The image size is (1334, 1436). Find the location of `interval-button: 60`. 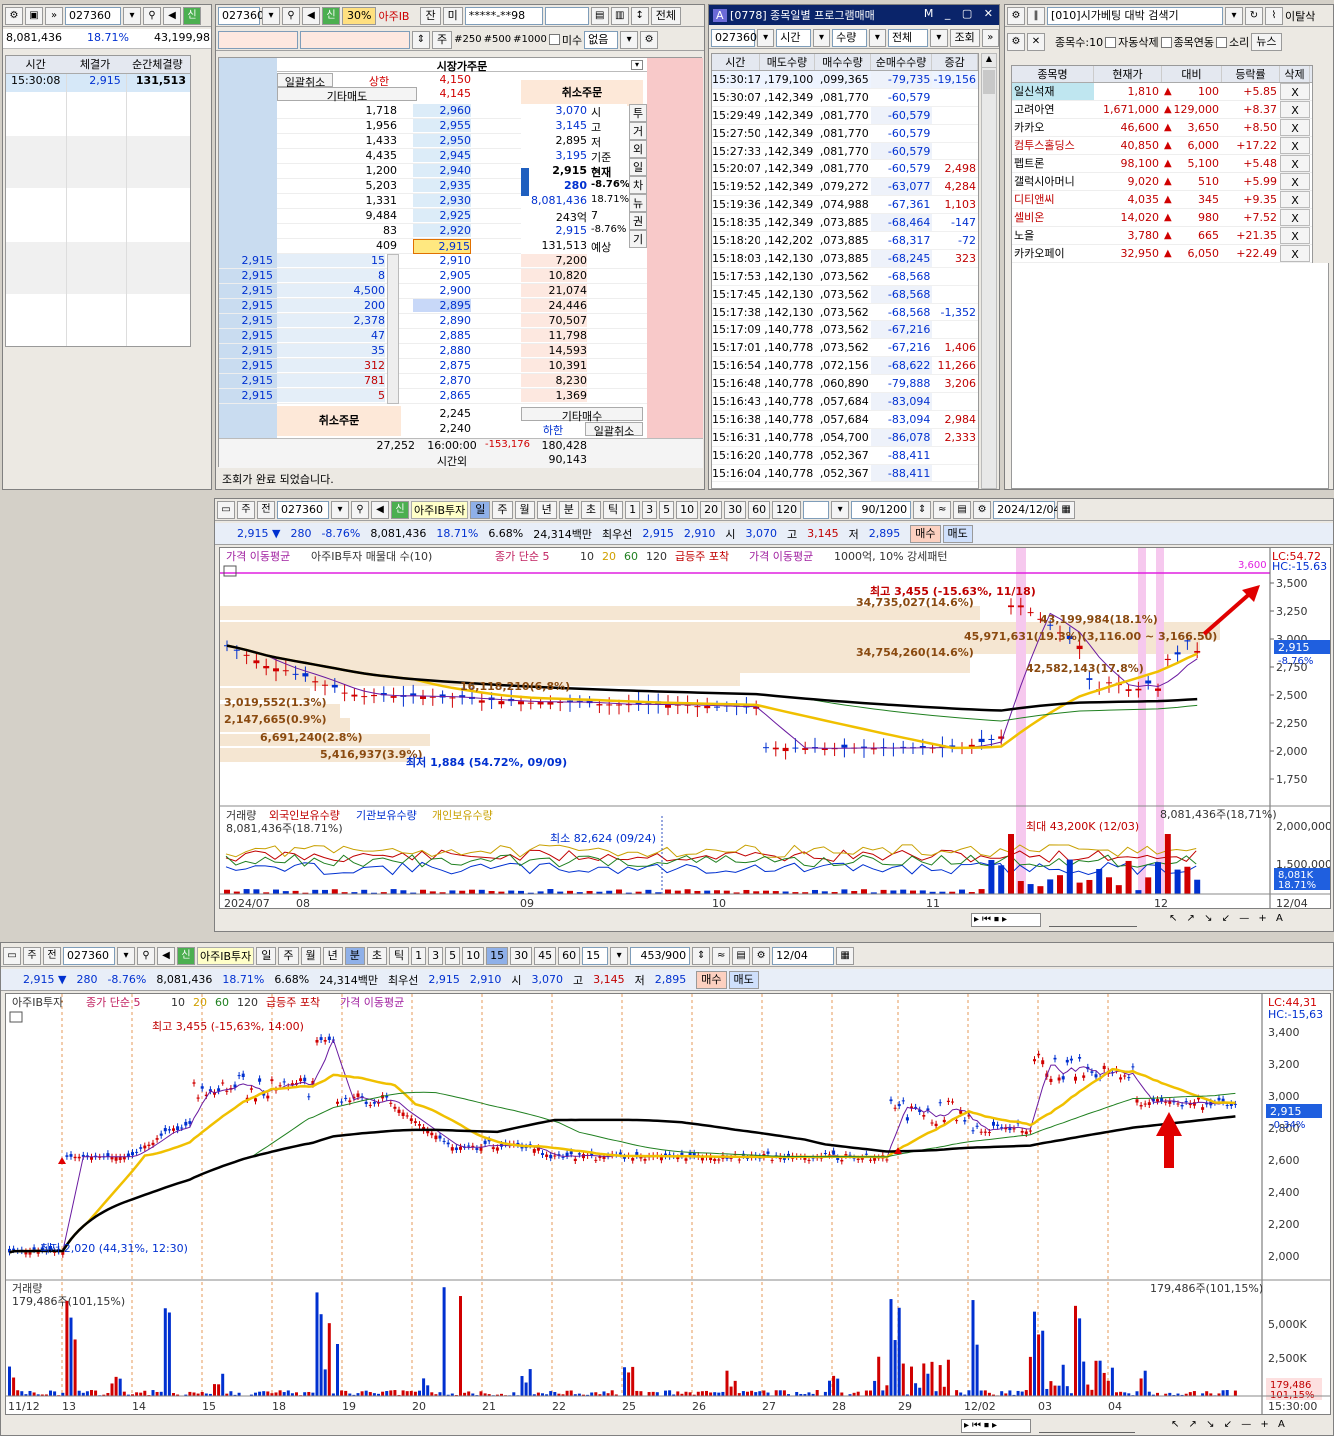

interval-button: 60 is located at coordinates (569, 955).